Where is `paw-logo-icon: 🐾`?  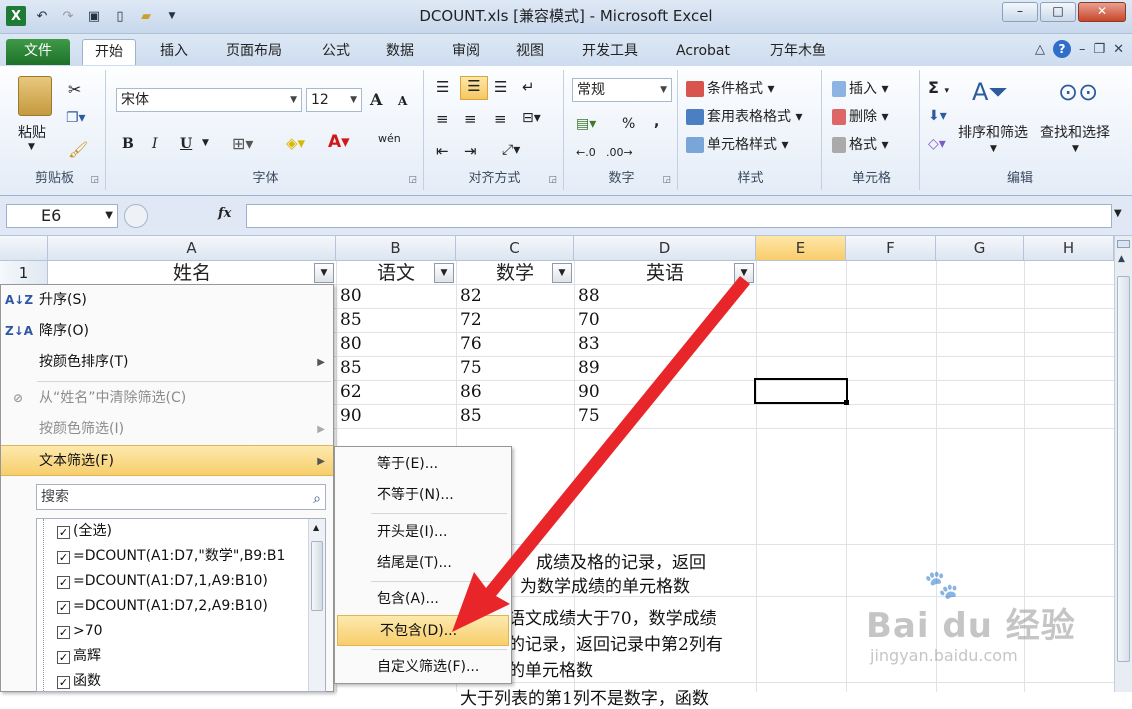
paw-logo-icon: 🐾 is located at coordinates (941, 584).